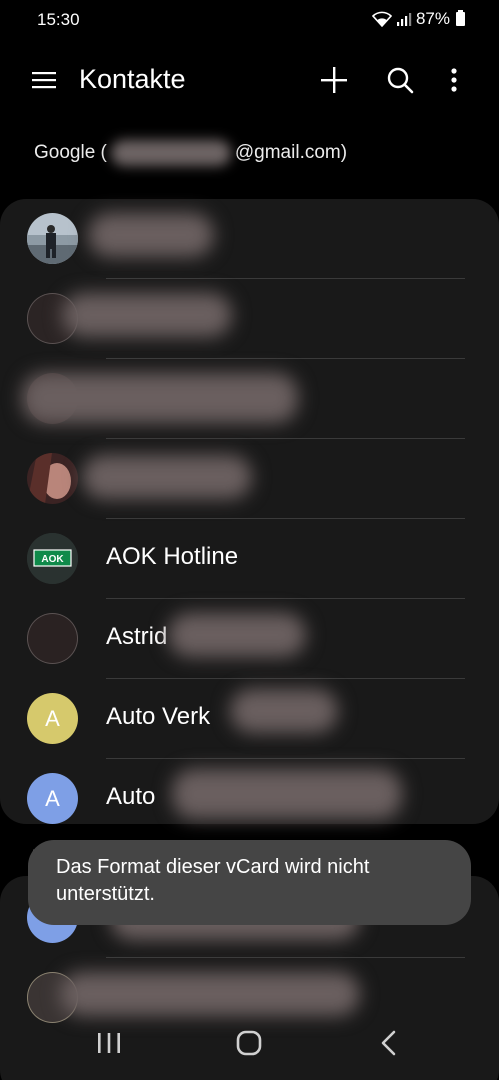 The width and height of the screenshot is (499, 1080). What do you see at coordinates (454, 80) in the screenshot?
I see `more-options-icon` at bounding box center [454, 80].